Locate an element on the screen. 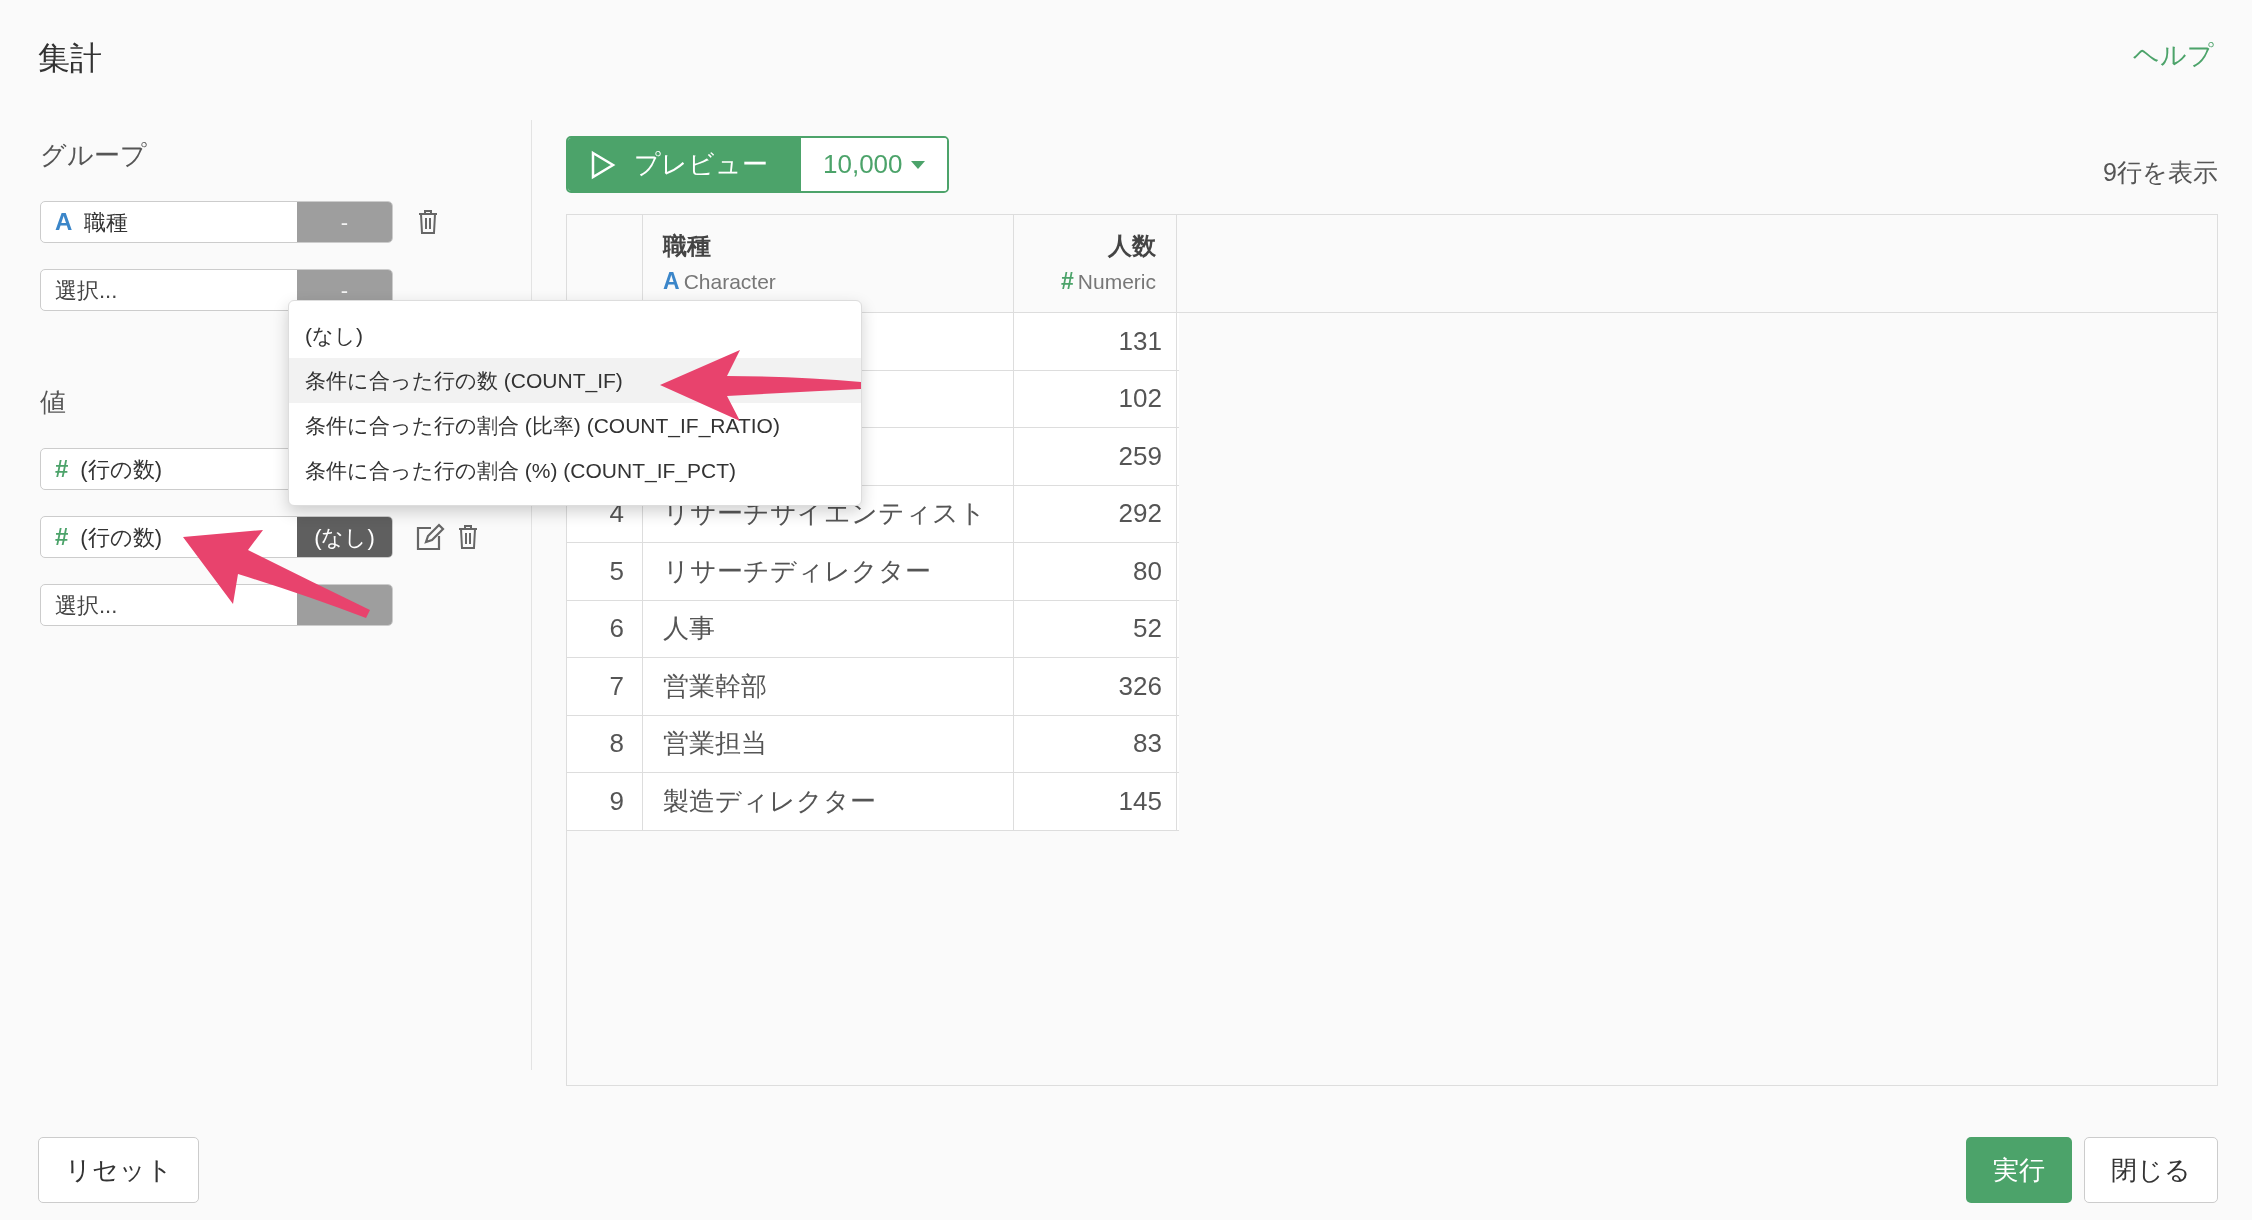 The image size is (2252, 1220). menu-item: (なし) is located at coordinates (575, 335).